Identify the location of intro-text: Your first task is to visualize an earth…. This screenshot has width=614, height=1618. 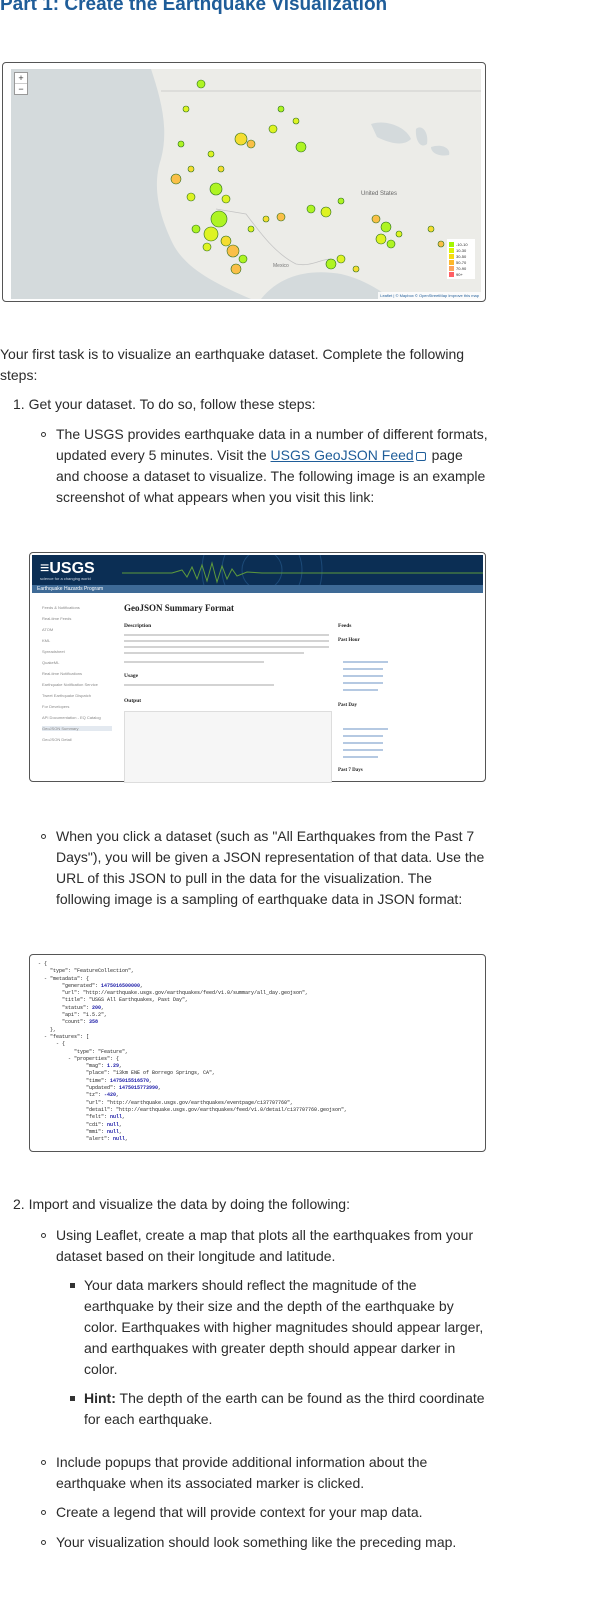
(232, 364).